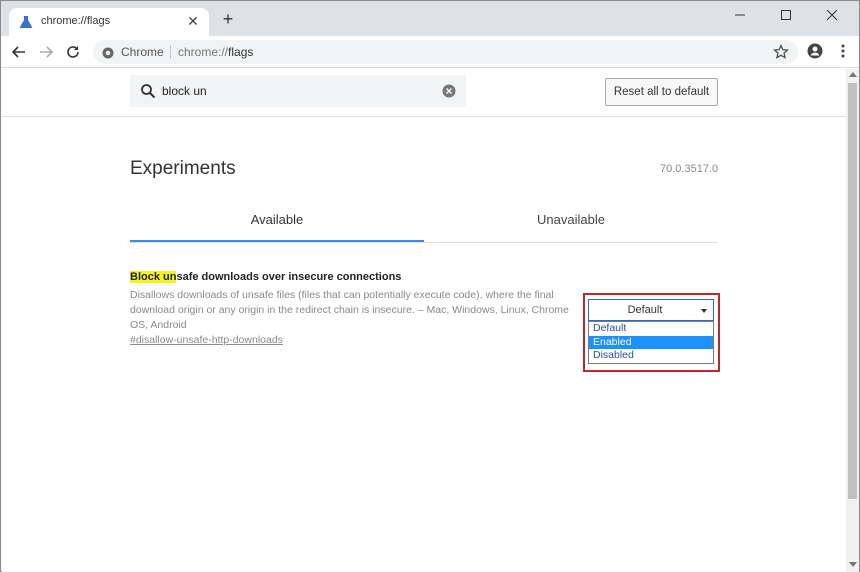  I want to click on scroll-up-arrow-icon, so click(853, 74).